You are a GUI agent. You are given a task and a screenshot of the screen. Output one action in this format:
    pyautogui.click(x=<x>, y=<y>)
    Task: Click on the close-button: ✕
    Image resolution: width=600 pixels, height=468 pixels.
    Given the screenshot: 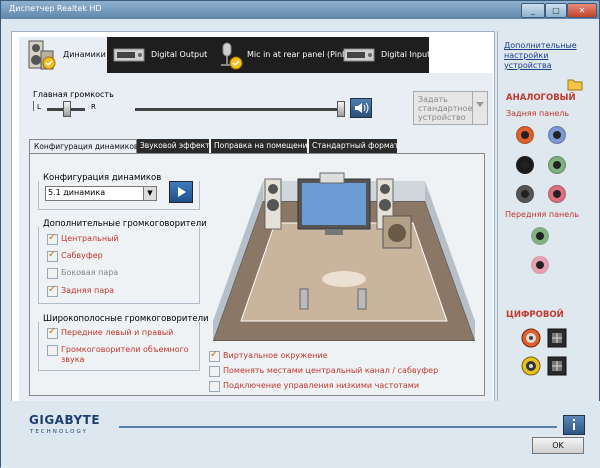 What is the action you would take?
    pyautogui.click(x=582, y=10)
    